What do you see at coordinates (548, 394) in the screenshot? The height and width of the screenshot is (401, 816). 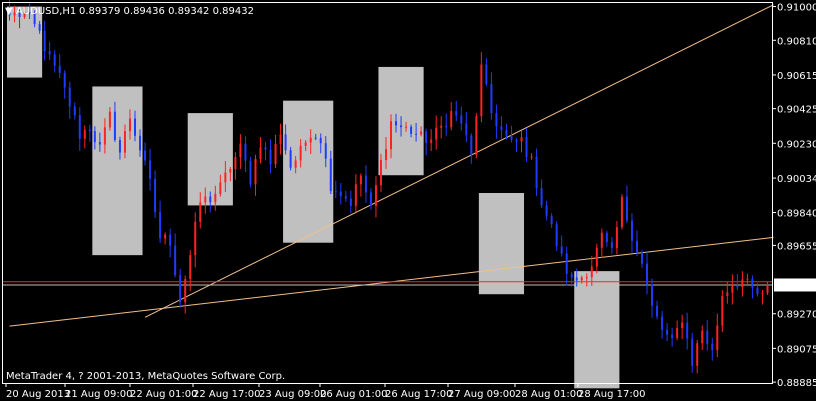 I see `x-tick-label: 28 Aug 01:00` at bounding box center [548, 394].